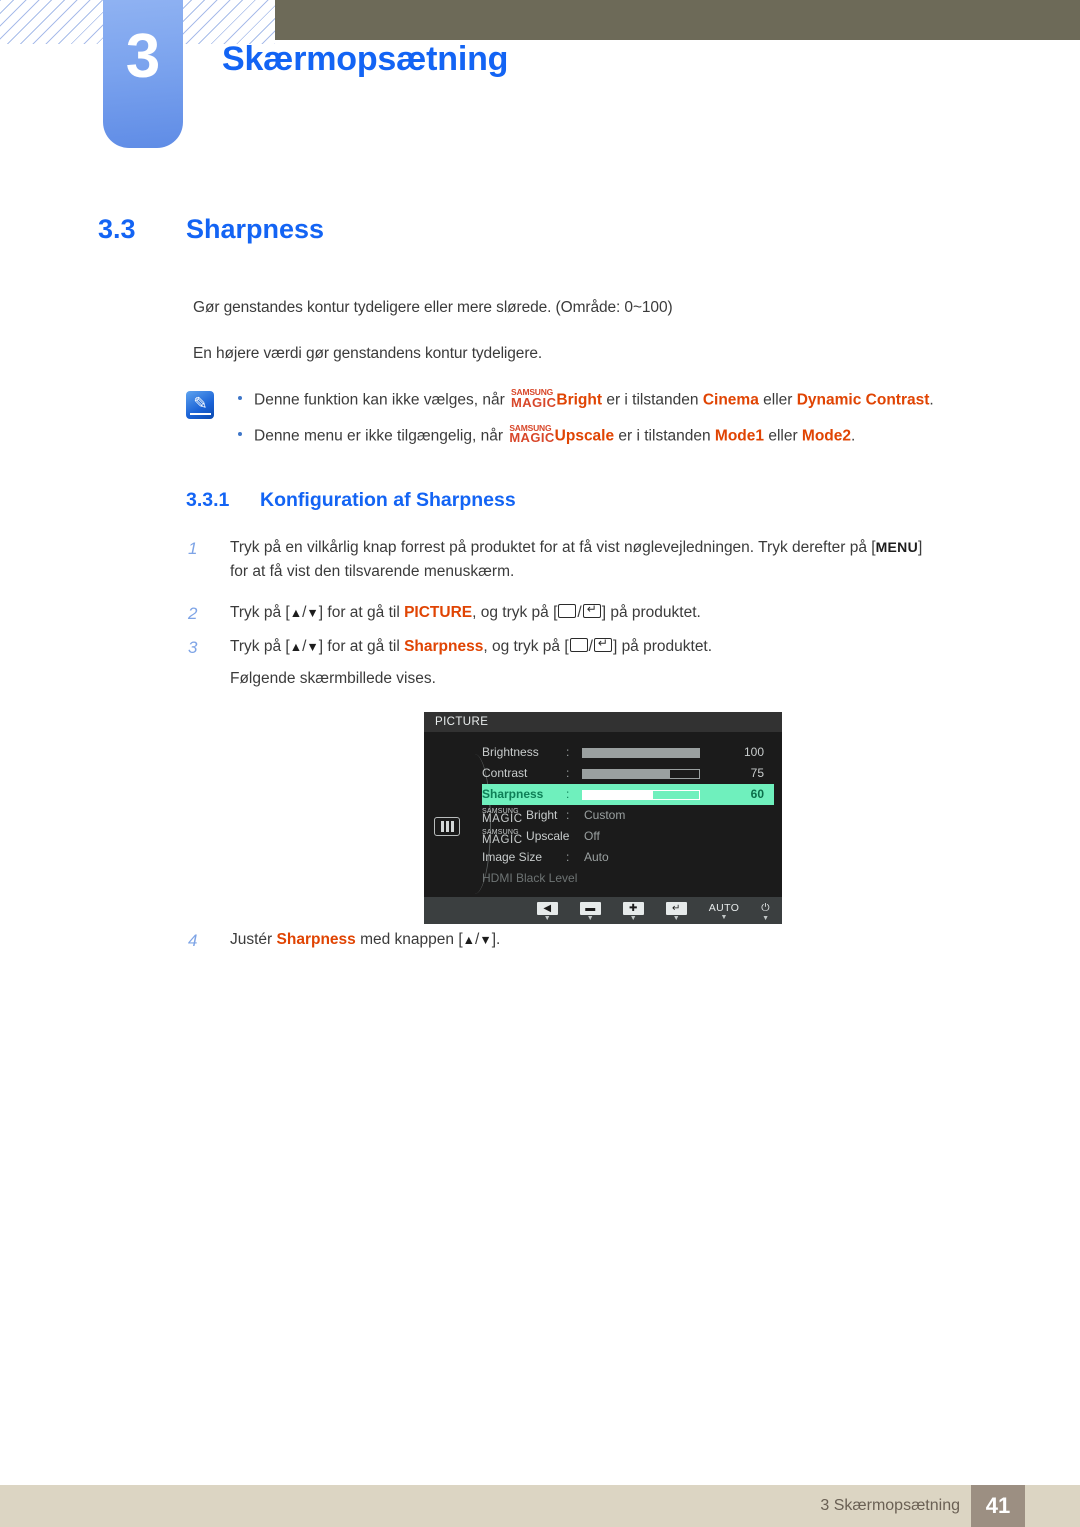  I want to click on osd-row-magic-upscale: SAMSUNG MAGIC Upscale : Off, so click(628, 836).